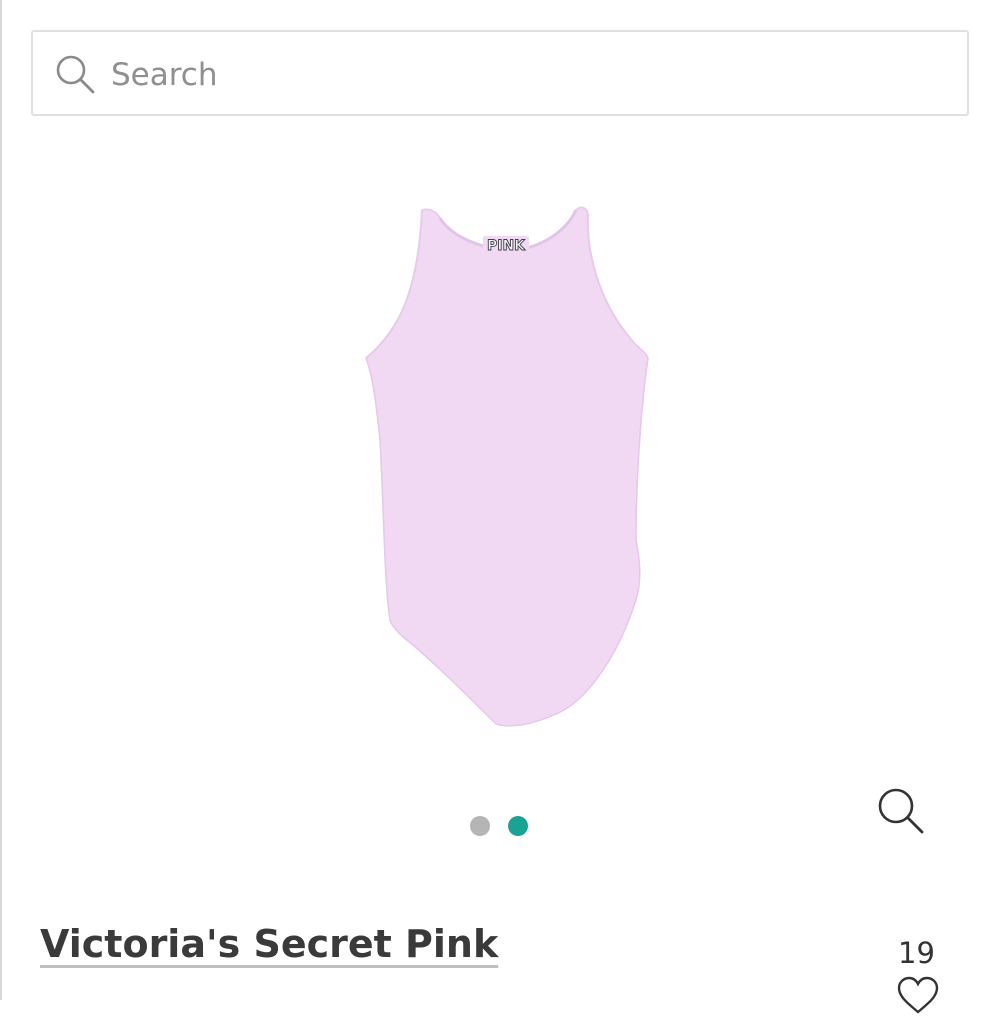 The height and width of the screenshot is (1016, 1000). Describe the element at coordinates (269, 944) in the screenshot. I see `brand-link: Victoria's Secret Pink` at that location.